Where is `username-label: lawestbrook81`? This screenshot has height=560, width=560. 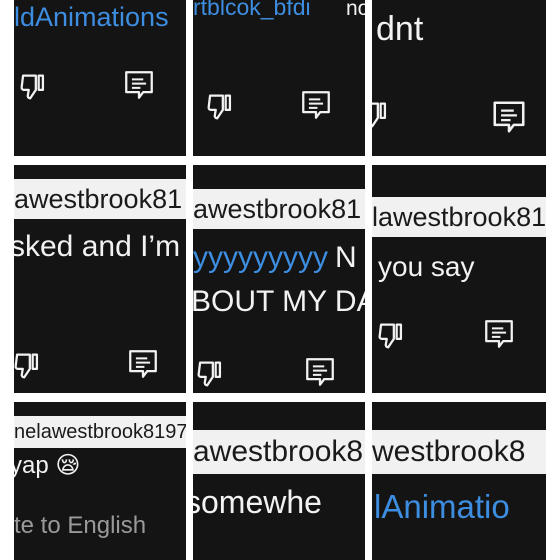
username-label: lawestbrook81 is located at coordinates (459, 217).